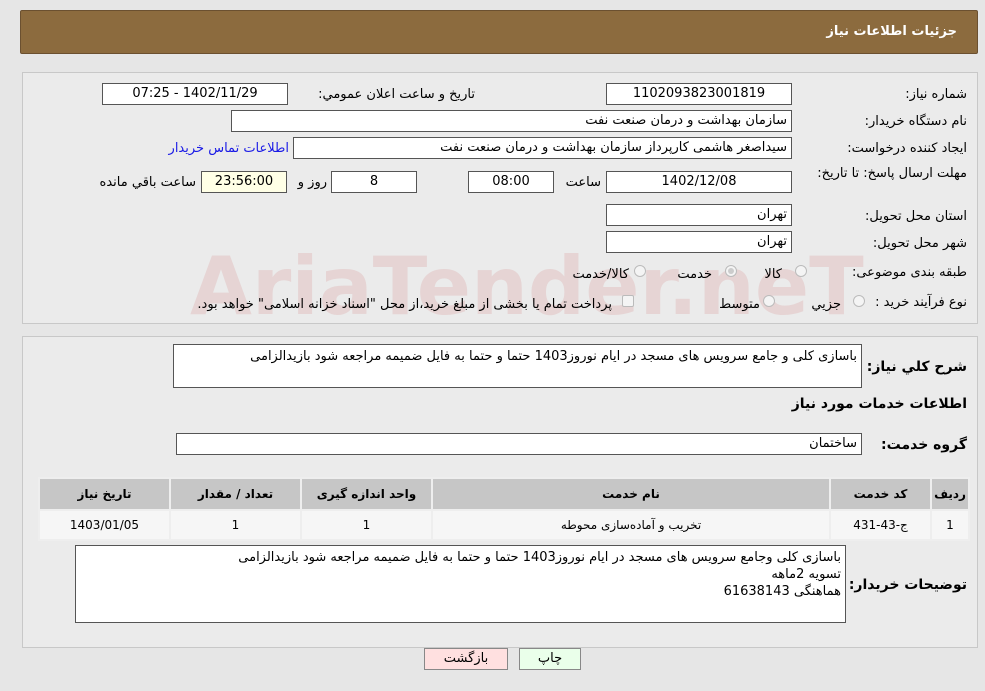 The image size is (985, 691). Describe the element at coordinates (924, 445) in the screenshot. I see `service-group-label: گروه خدمت:` at that location.